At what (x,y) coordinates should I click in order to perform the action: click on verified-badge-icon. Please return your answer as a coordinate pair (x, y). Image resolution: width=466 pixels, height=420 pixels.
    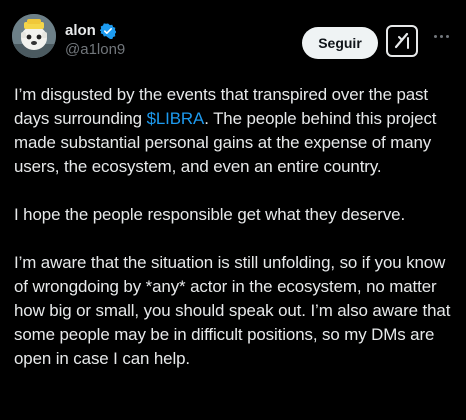
    Looking at the image, I should click on (108, 31).